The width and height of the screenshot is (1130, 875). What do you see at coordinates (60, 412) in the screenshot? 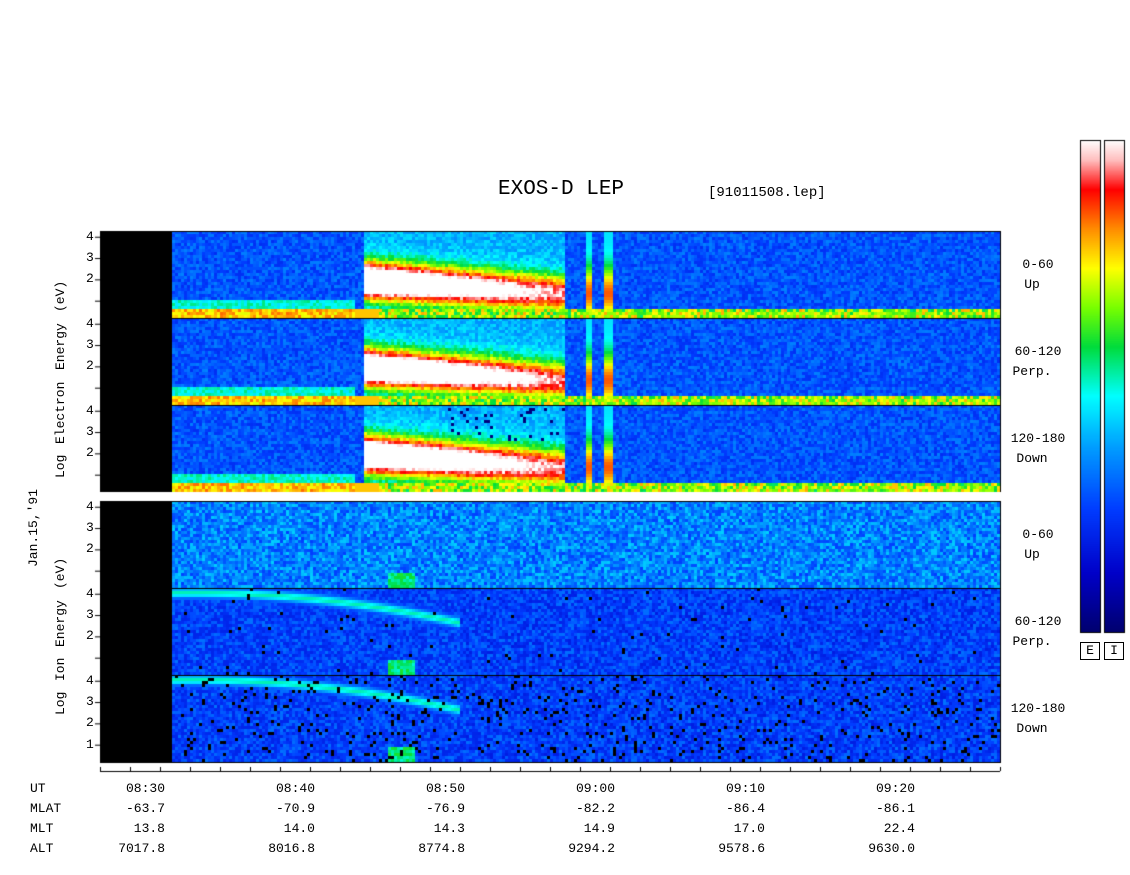
I see `ylabel-word-g0-1: Electron` at bounding box center [60, 412].